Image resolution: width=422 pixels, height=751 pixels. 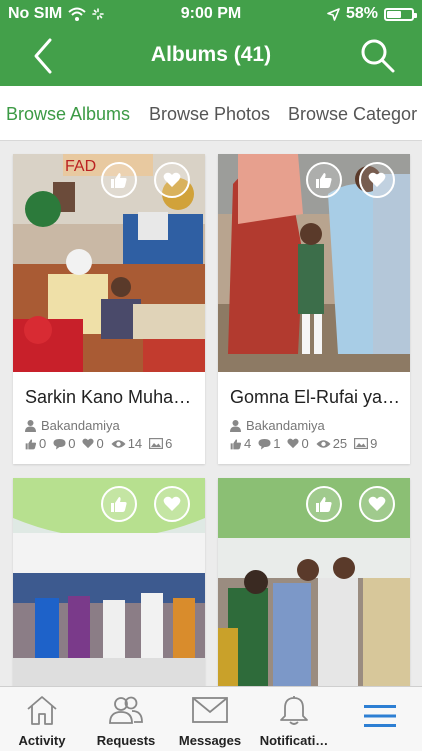 I want to click on tab-browse-photos: Browse Photos, so click(x=209, y=114).